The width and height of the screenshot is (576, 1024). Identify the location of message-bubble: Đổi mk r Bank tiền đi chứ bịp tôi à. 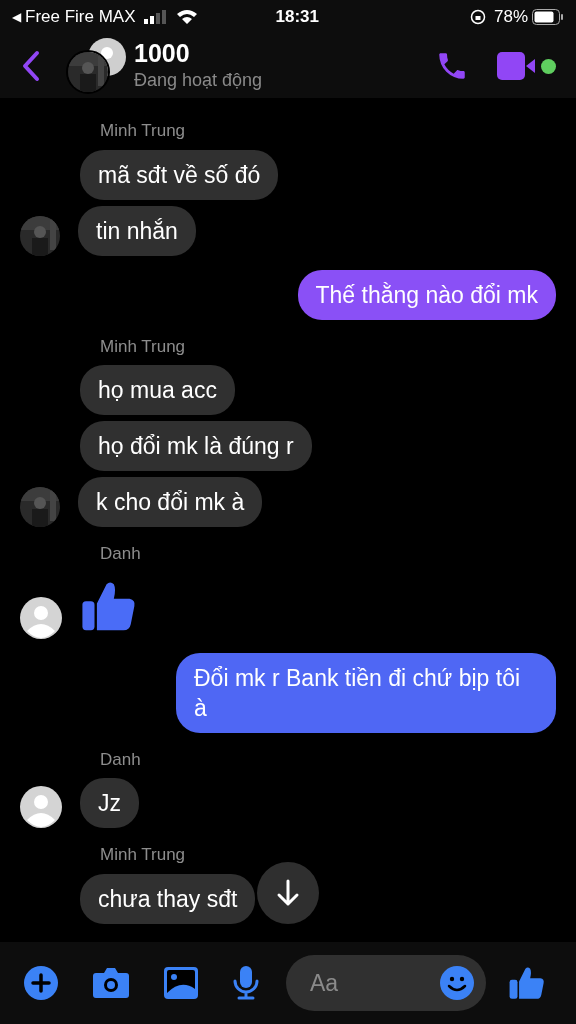
(366, 692).